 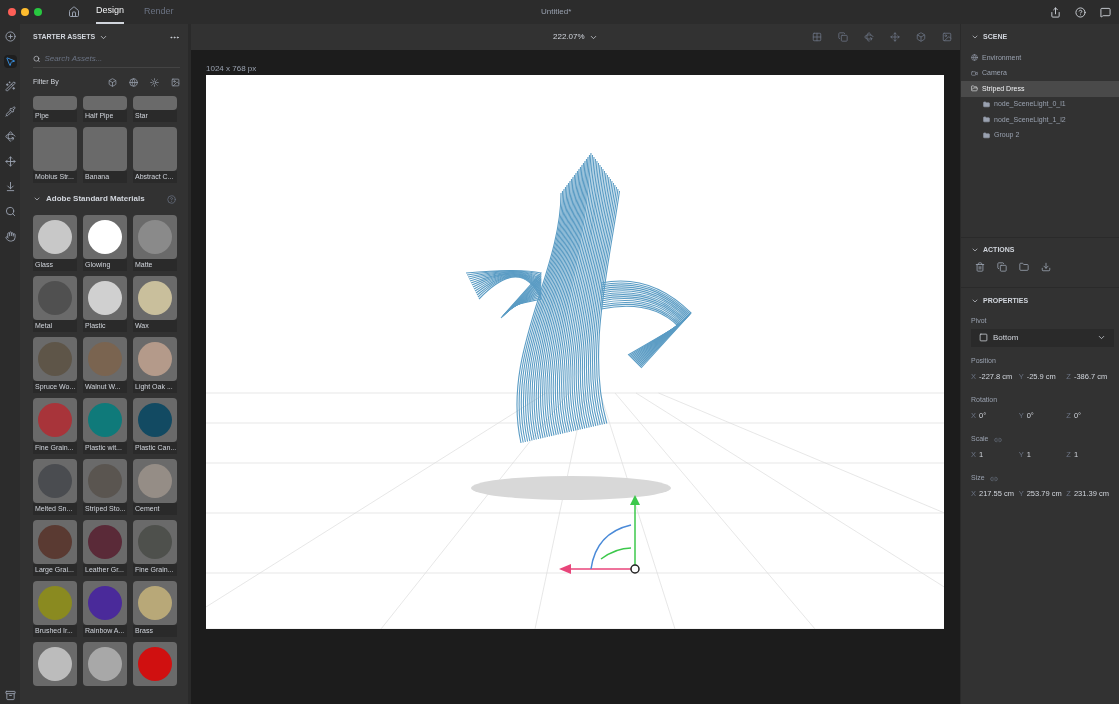 What do you see at coordinates (1105, 12) in the screenshot?
I see `chat-icon` at bounding box center [1105, 12].